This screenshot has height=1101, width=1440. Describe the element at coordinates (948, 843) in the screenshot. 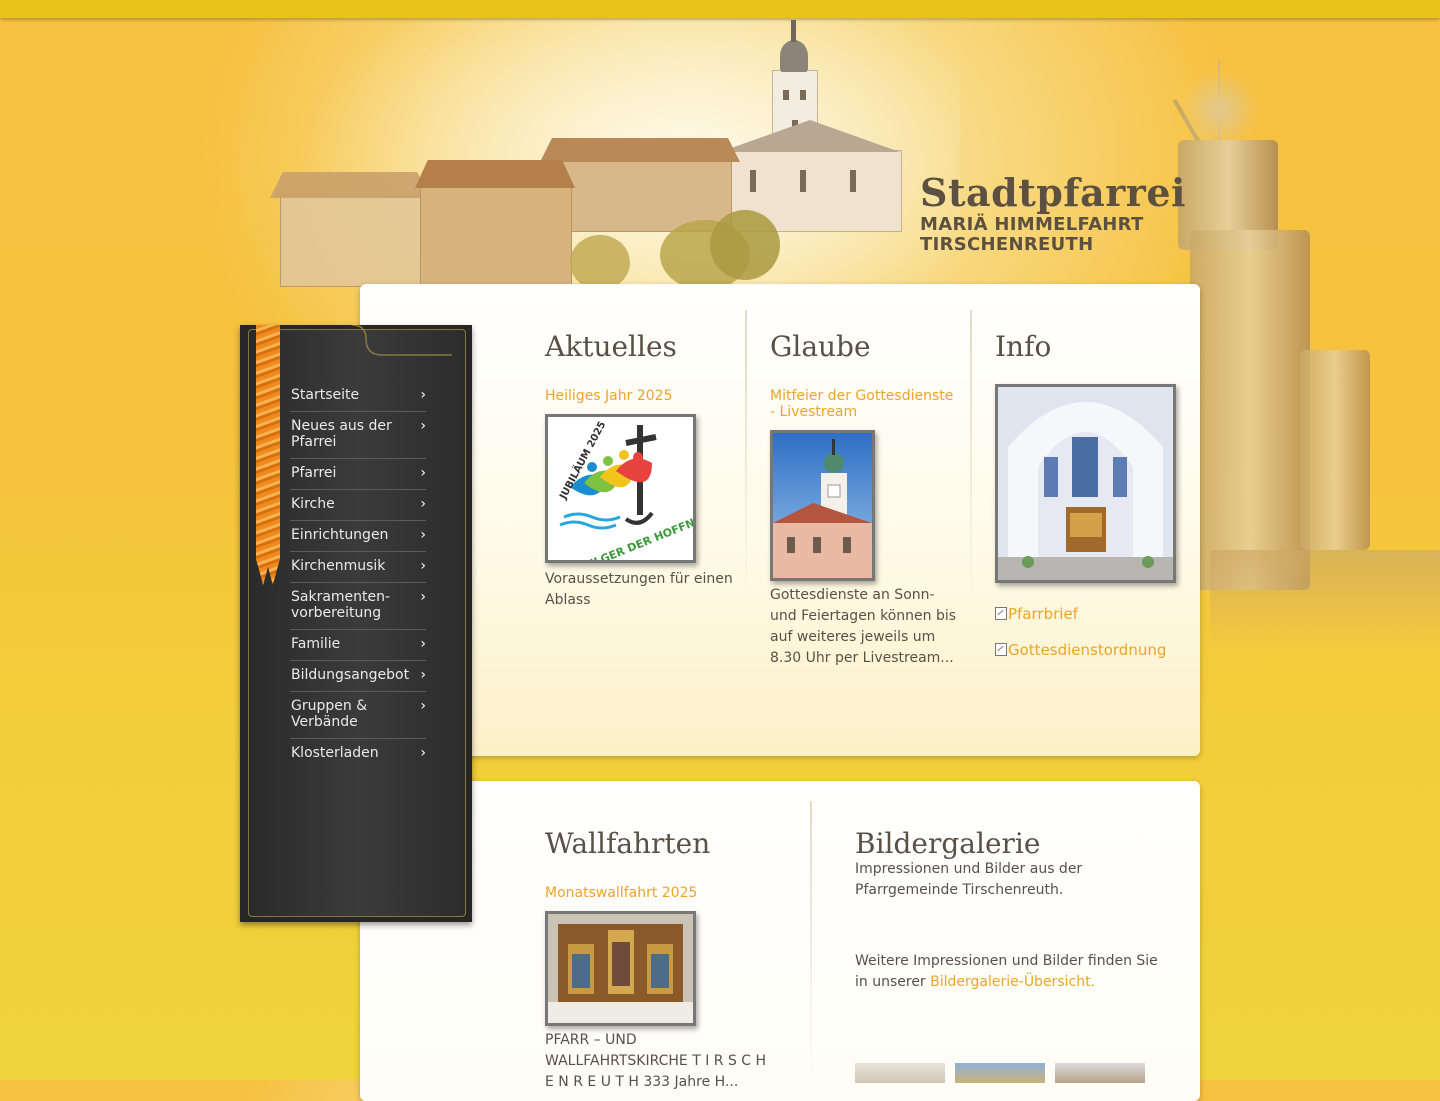

I see `bildergalerie-heading: Bildergalerie` at that location.